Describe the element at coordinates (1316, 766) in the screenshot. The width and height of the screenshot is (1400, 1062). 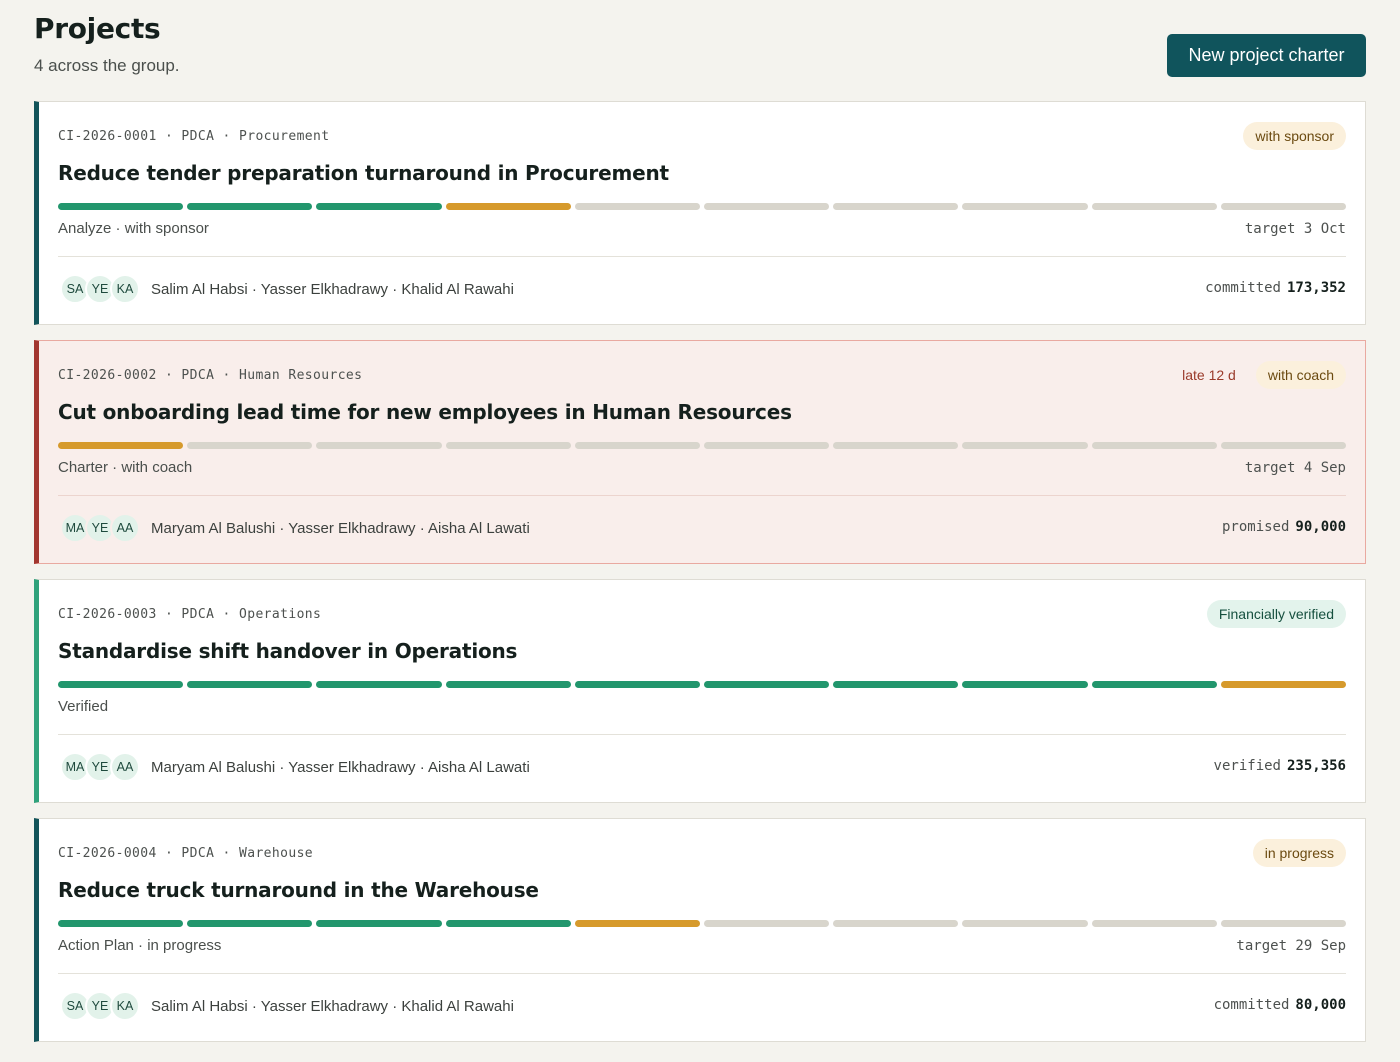
I see `savings-value: 235,356` at that location.